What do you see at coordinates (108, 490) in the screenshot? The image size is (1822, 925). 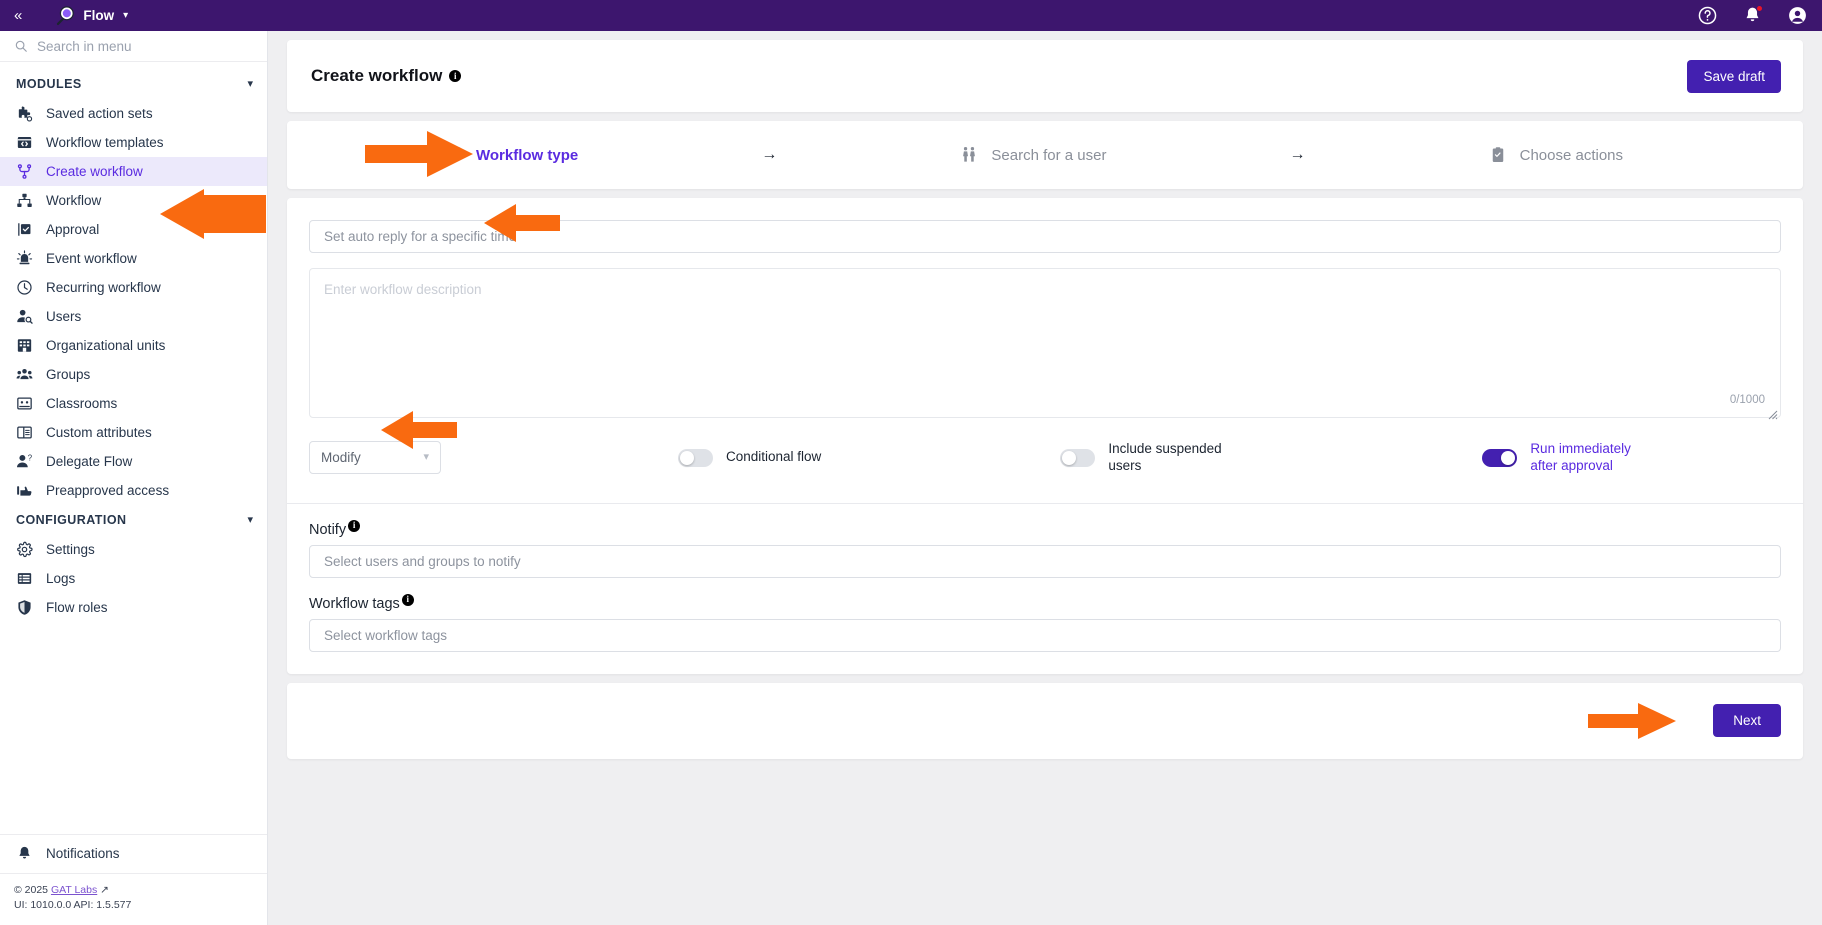 I see `sidebar-item-label: Preapproved access` at bounding box center [108, 490].